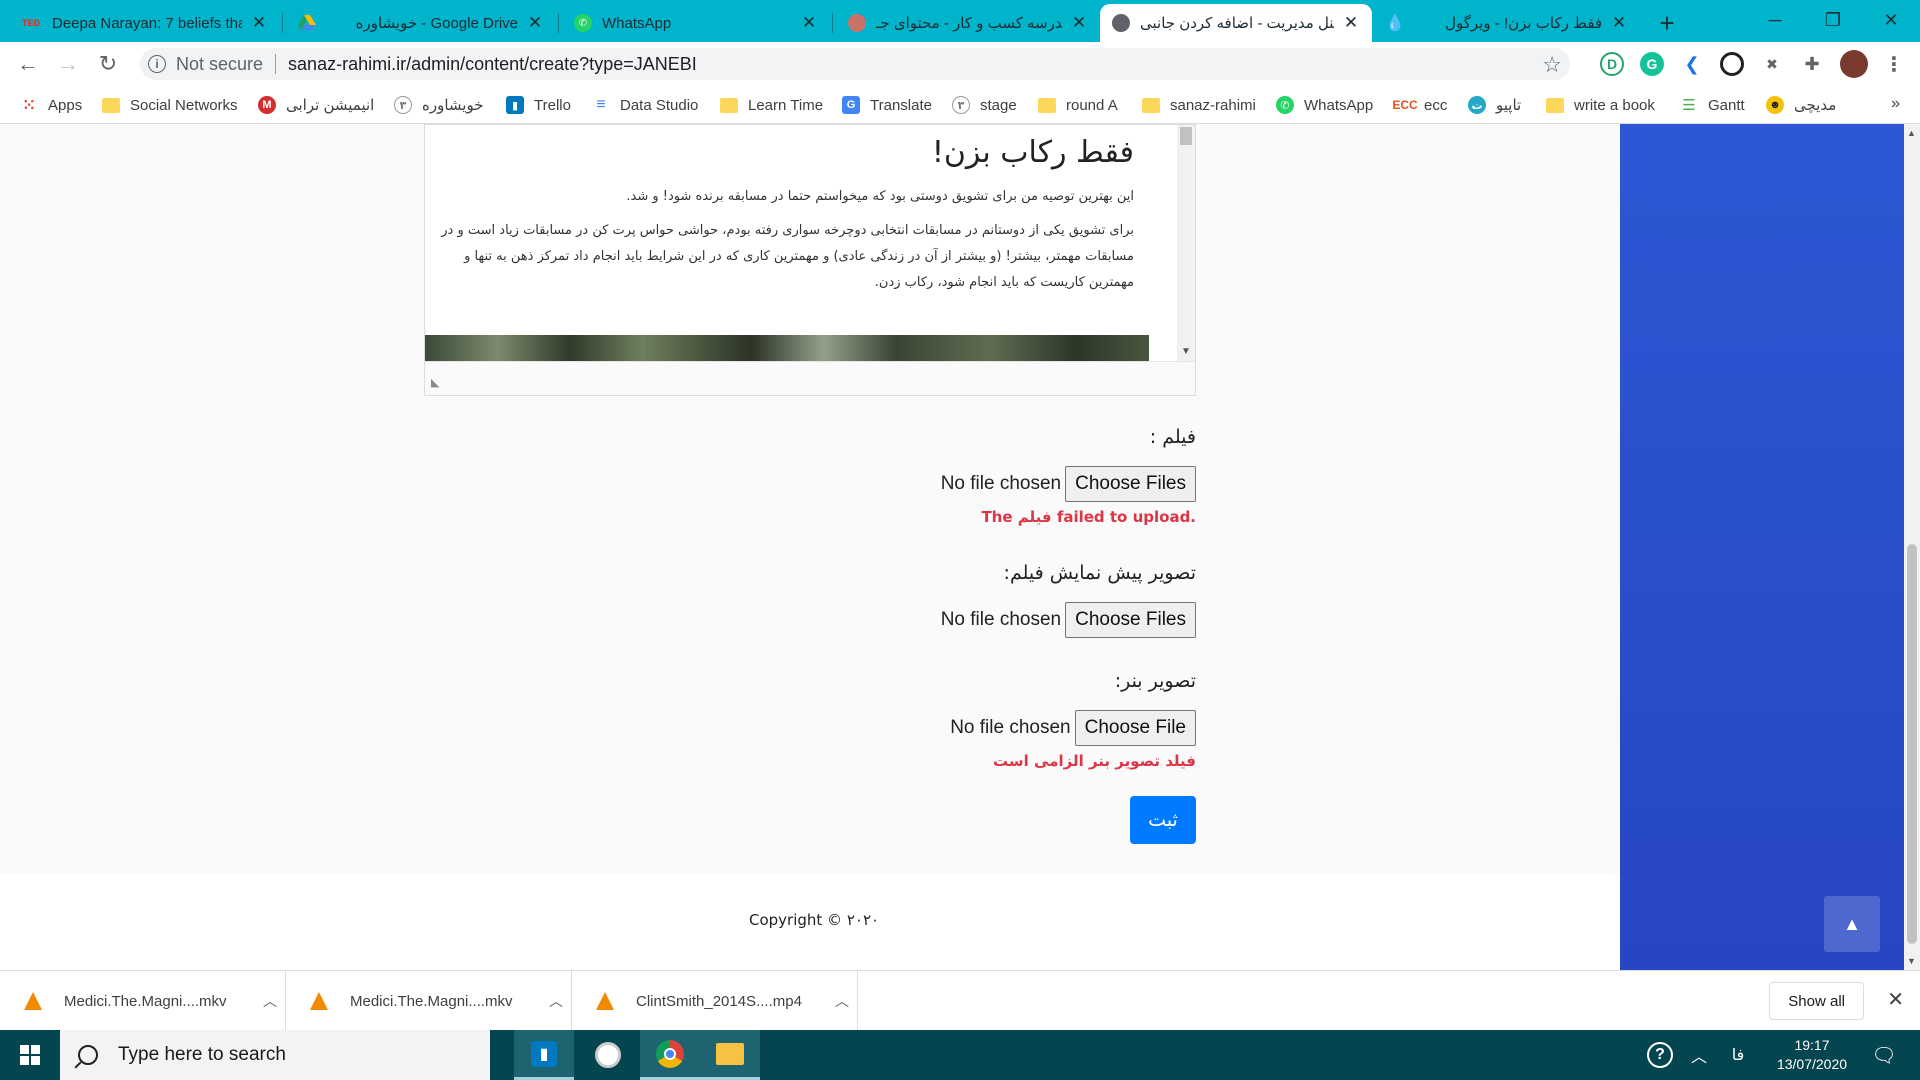 The image size is (1920, 1080). What do you see at coordinates (1833, 20) in the screenshot?
I see `restore-button: ❐` at bounding box center [1833, 20].